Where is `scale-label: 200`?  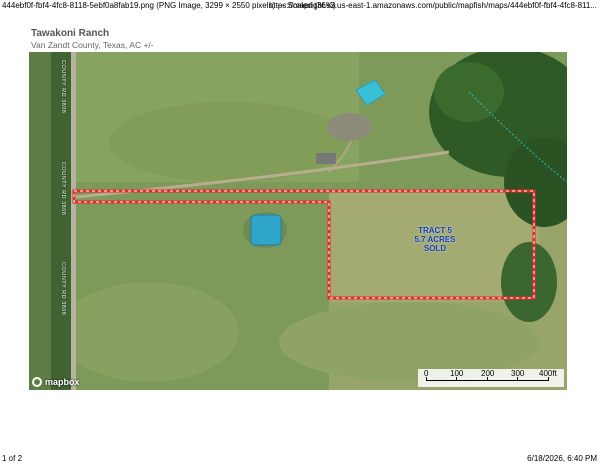 scale-label: 200 is located at coordinates (488, 373).